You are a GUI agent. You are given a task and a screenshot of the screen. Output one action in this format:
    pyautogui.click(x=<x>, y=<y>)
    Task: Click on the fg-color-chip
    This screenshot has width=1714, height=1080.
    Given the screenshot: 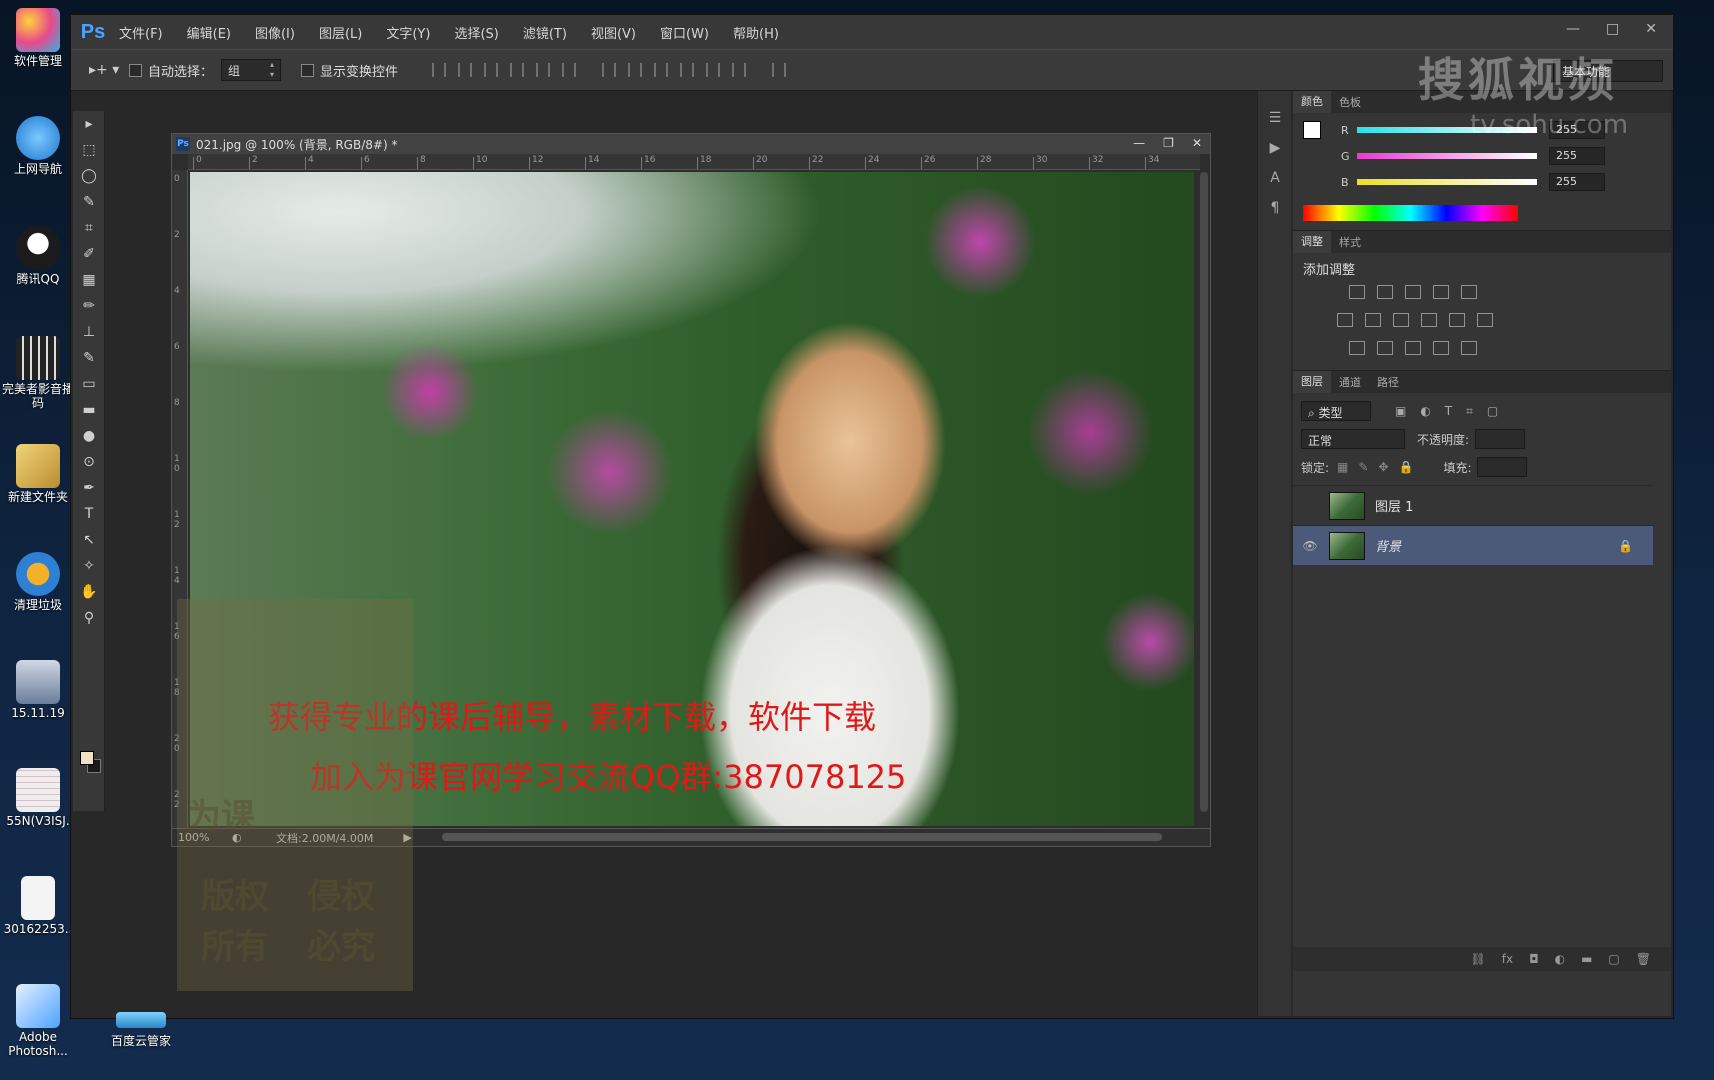 What is the action you would take?
    pyautogui.click(x=1312, y=130)
    